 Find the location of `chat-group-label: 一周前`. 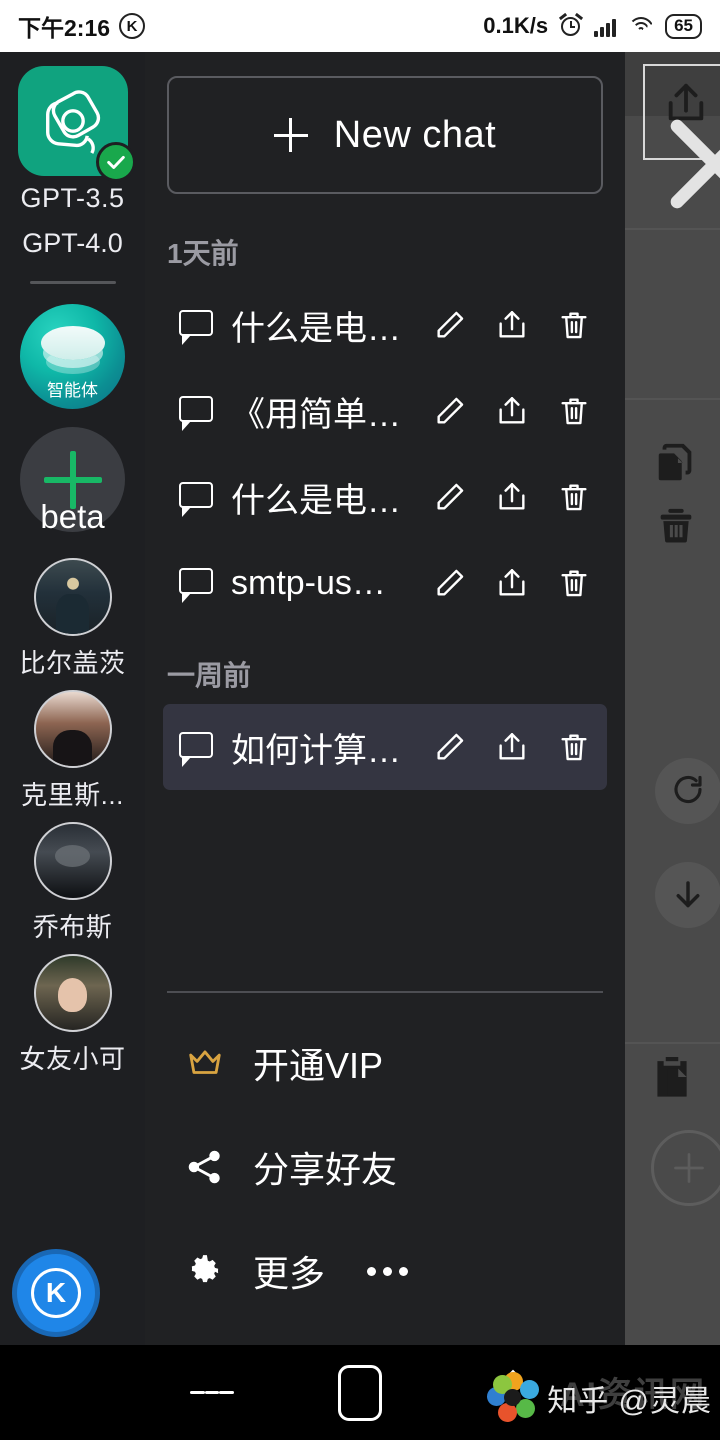

chat-group-label: 一周前 is located at coordinates (209, 675).